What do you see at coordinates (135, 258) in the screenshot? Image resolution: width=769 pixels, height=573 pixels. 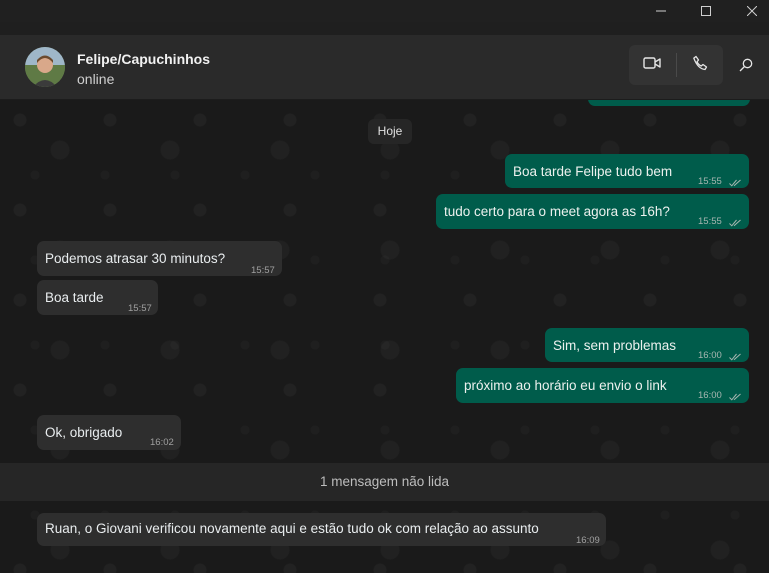 I see `message-text: Podemos atrasar 30 minutos?` at bounding box center [135, 258].